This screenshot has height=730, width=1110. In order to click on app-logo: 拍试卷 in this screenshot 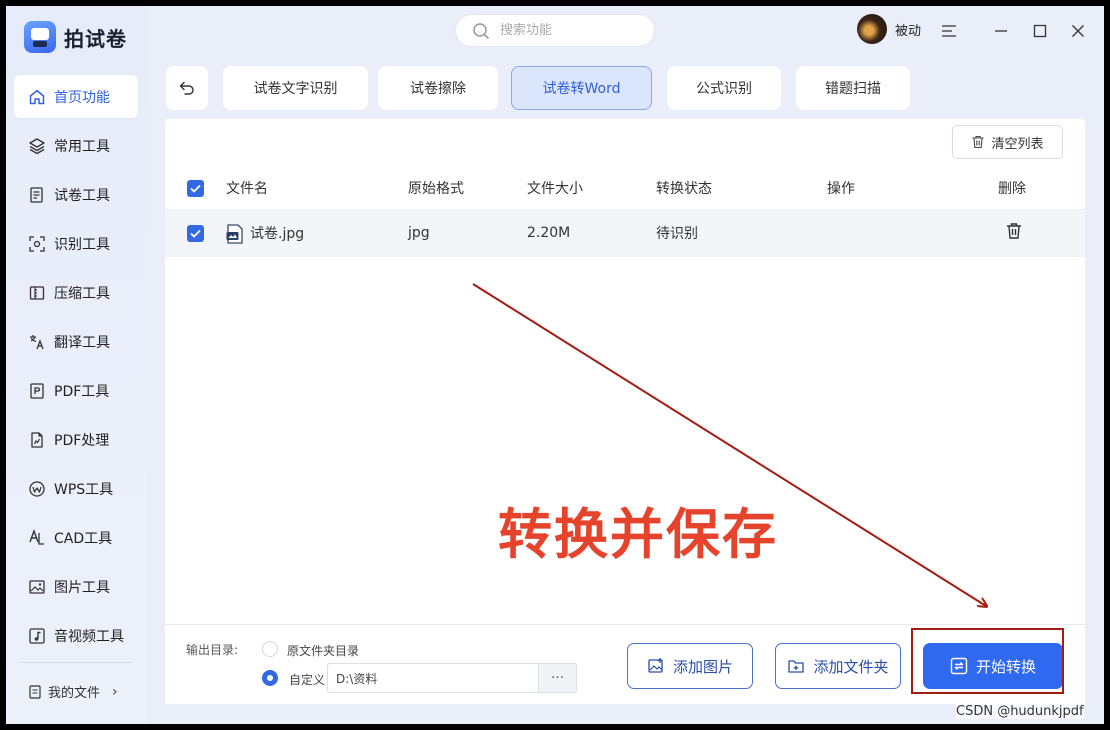, I will do `click(75, 37)`.